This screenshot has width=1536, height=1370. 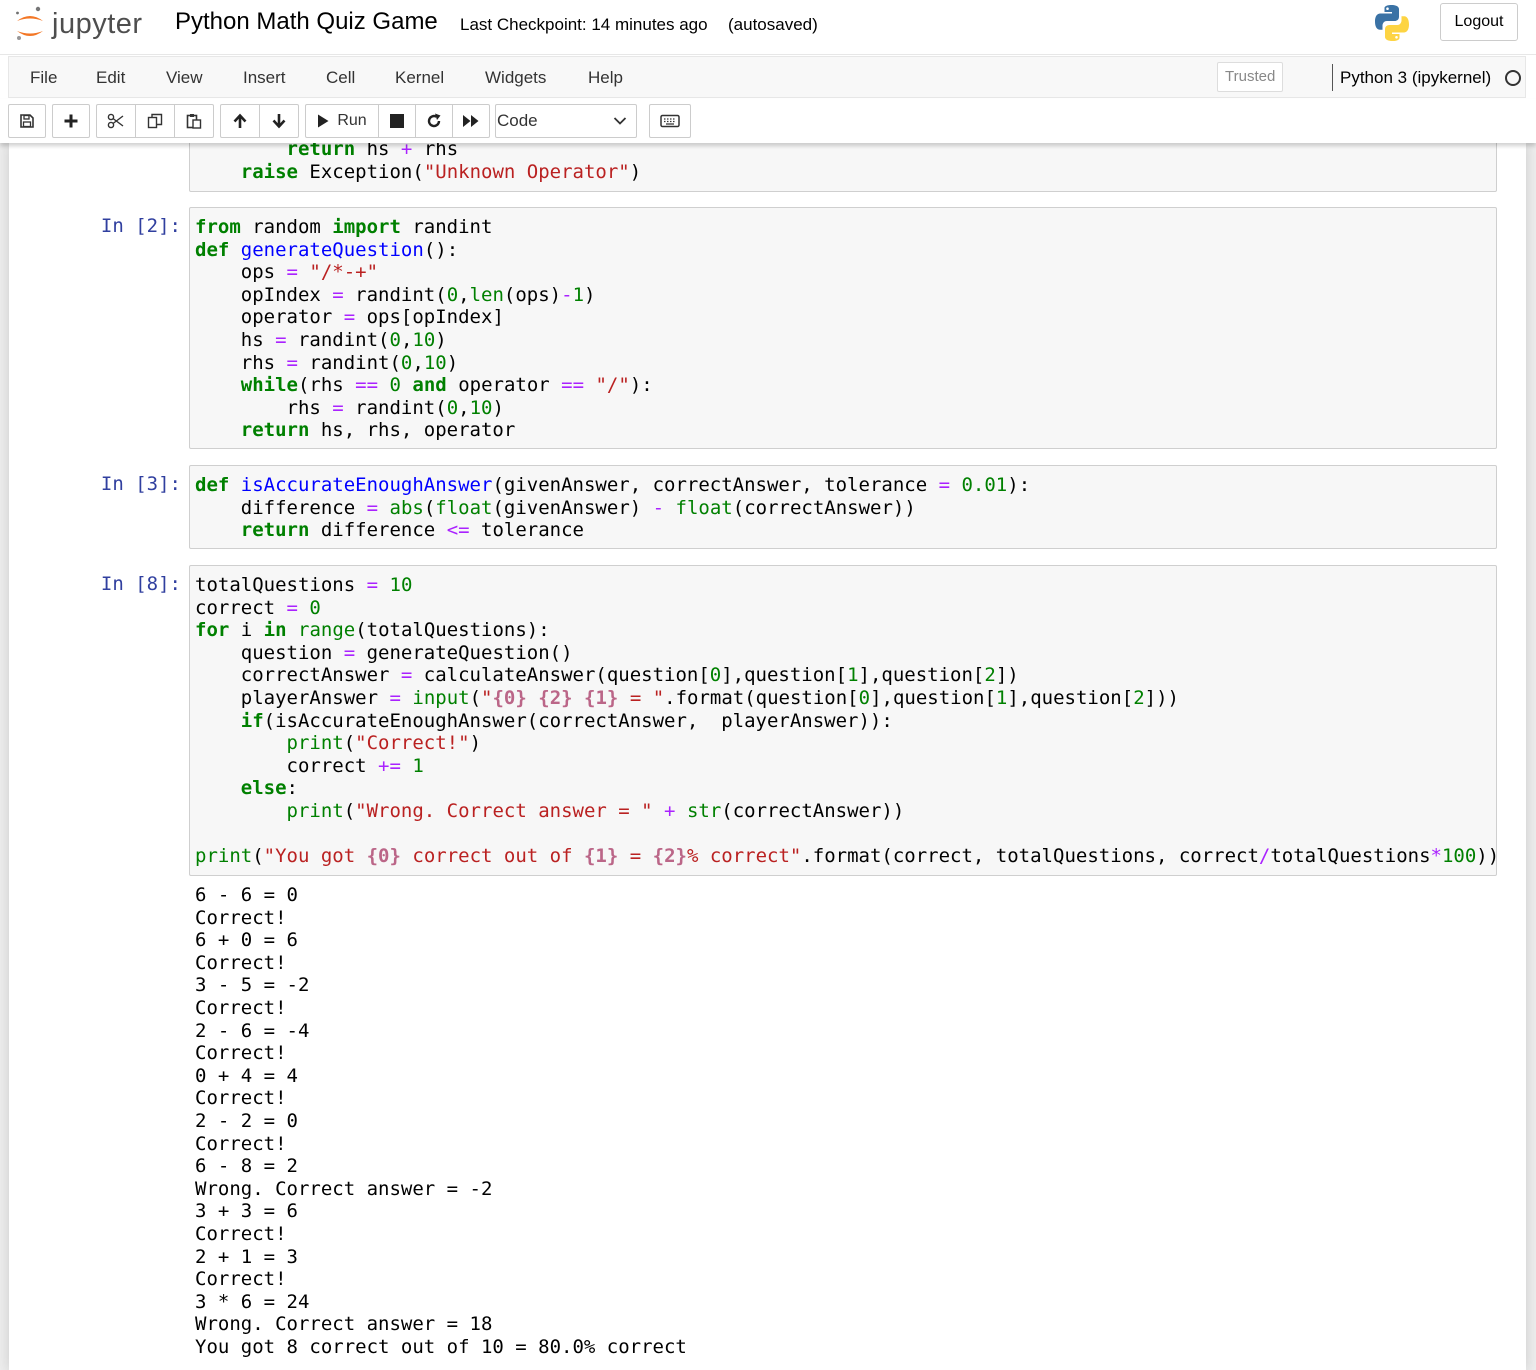 I want to click on restart-run-all-button, so click(x=471, y=121).